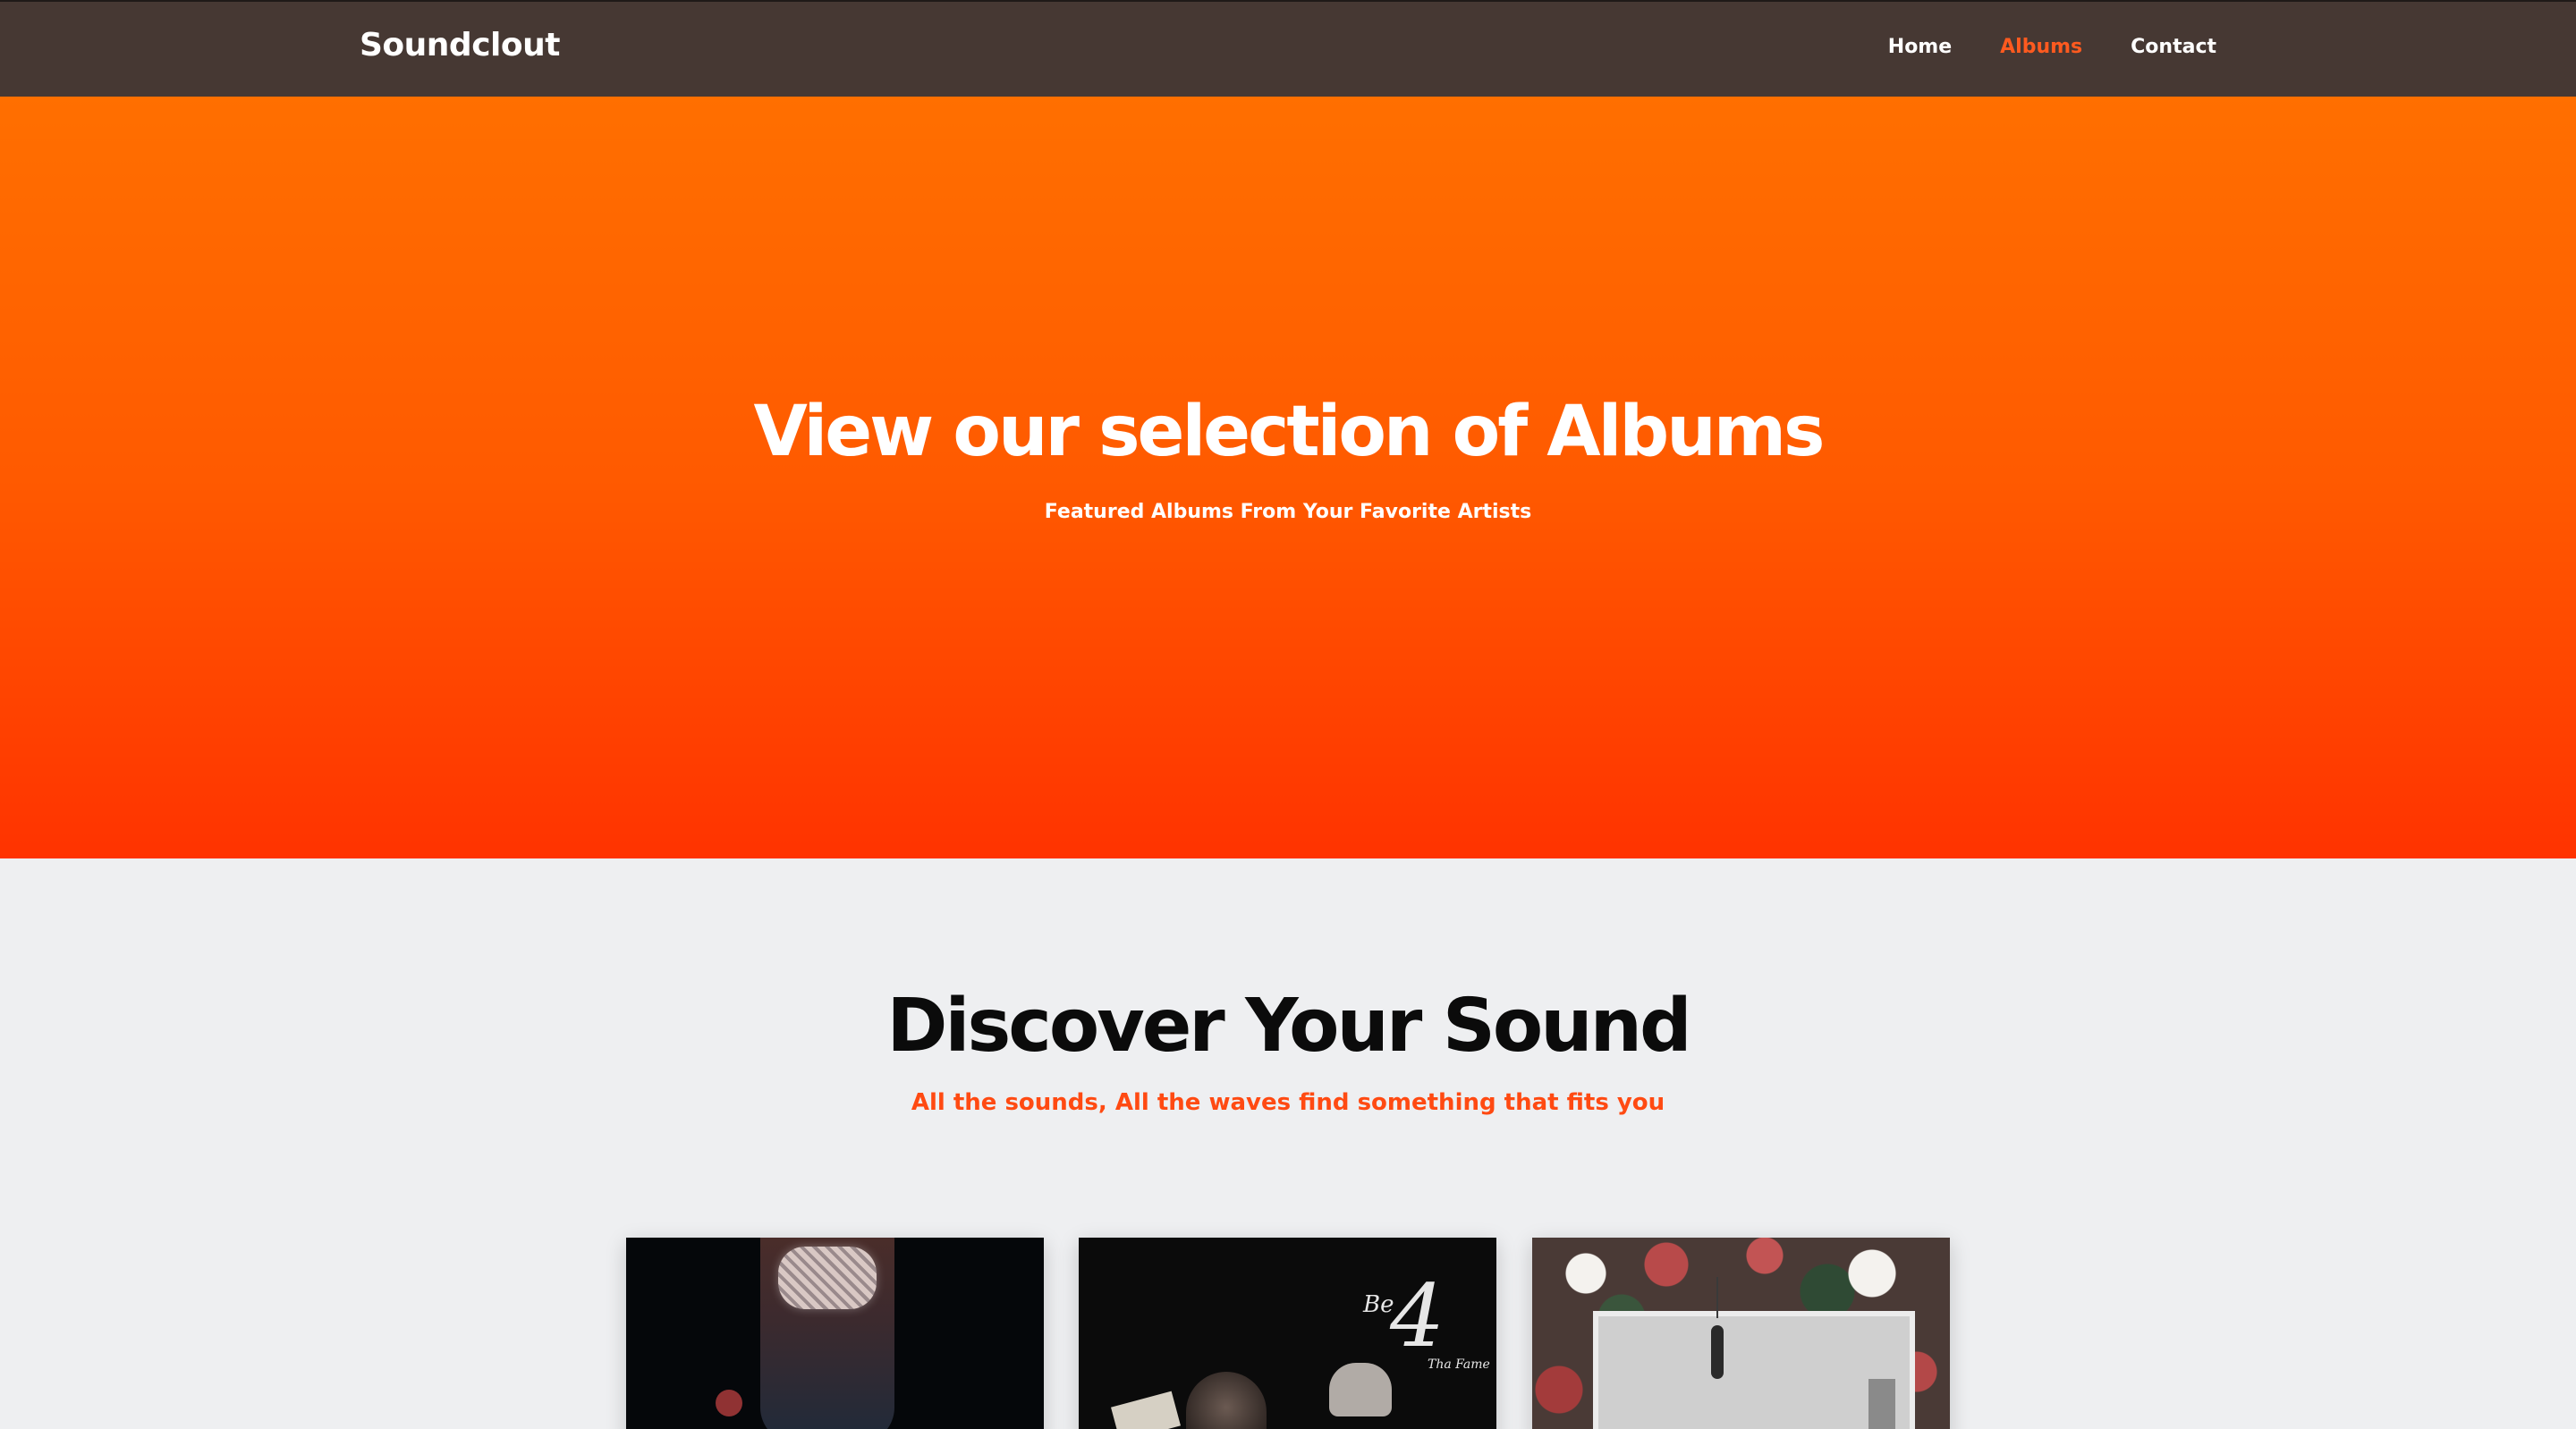  What do you see at coordinates (1459, 1364) in the screenshot?
I see `album-cover-text-fame: Tha Fame` at bounding box center [1459, 1364].